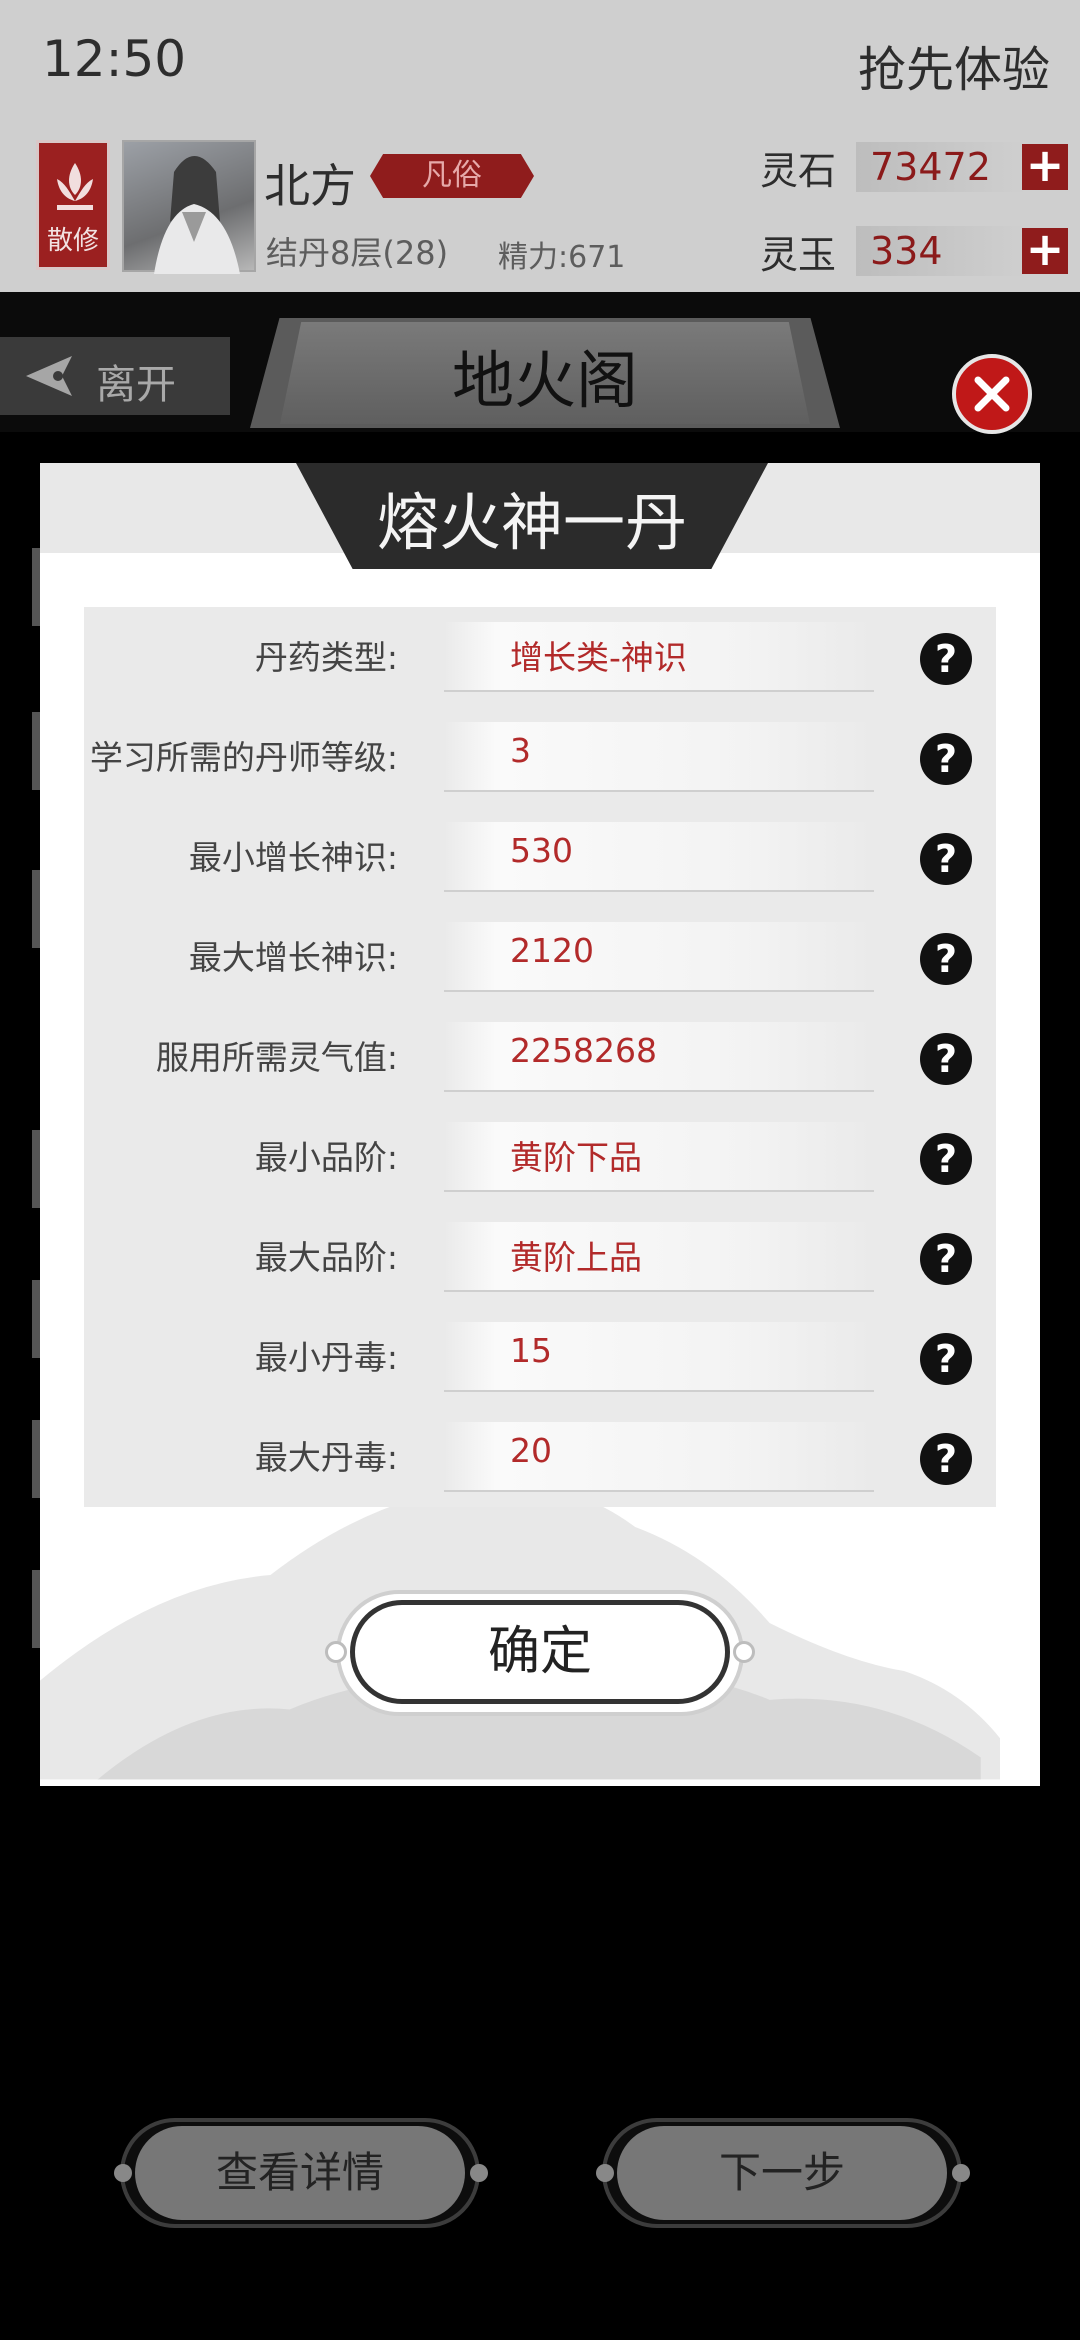 Image resolution: width=1080 pixels, height=2340 pixels. What do you see at coordinates (531, 1350) in the screenshot?
I see `attribute-value: 15` at bounding box center [531, 1350].